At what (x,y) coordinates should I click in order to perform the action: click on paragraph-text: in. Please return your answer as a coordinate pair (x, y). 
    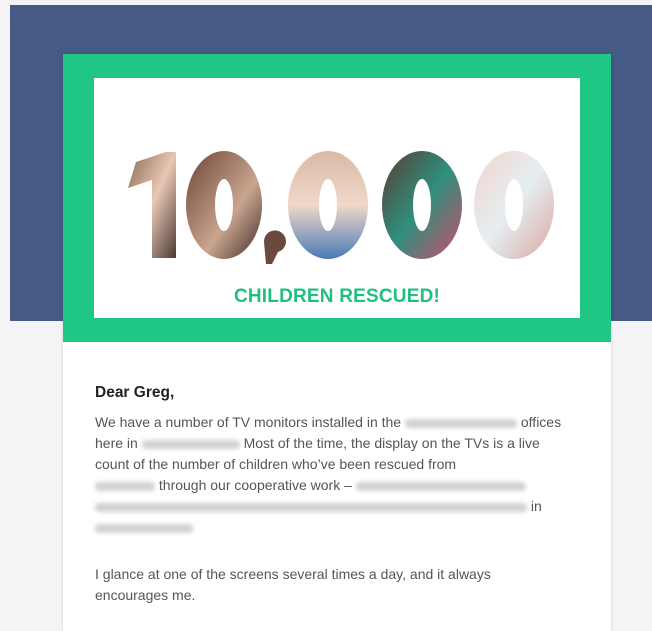
    Looking at the image, I should click on (536, 506).